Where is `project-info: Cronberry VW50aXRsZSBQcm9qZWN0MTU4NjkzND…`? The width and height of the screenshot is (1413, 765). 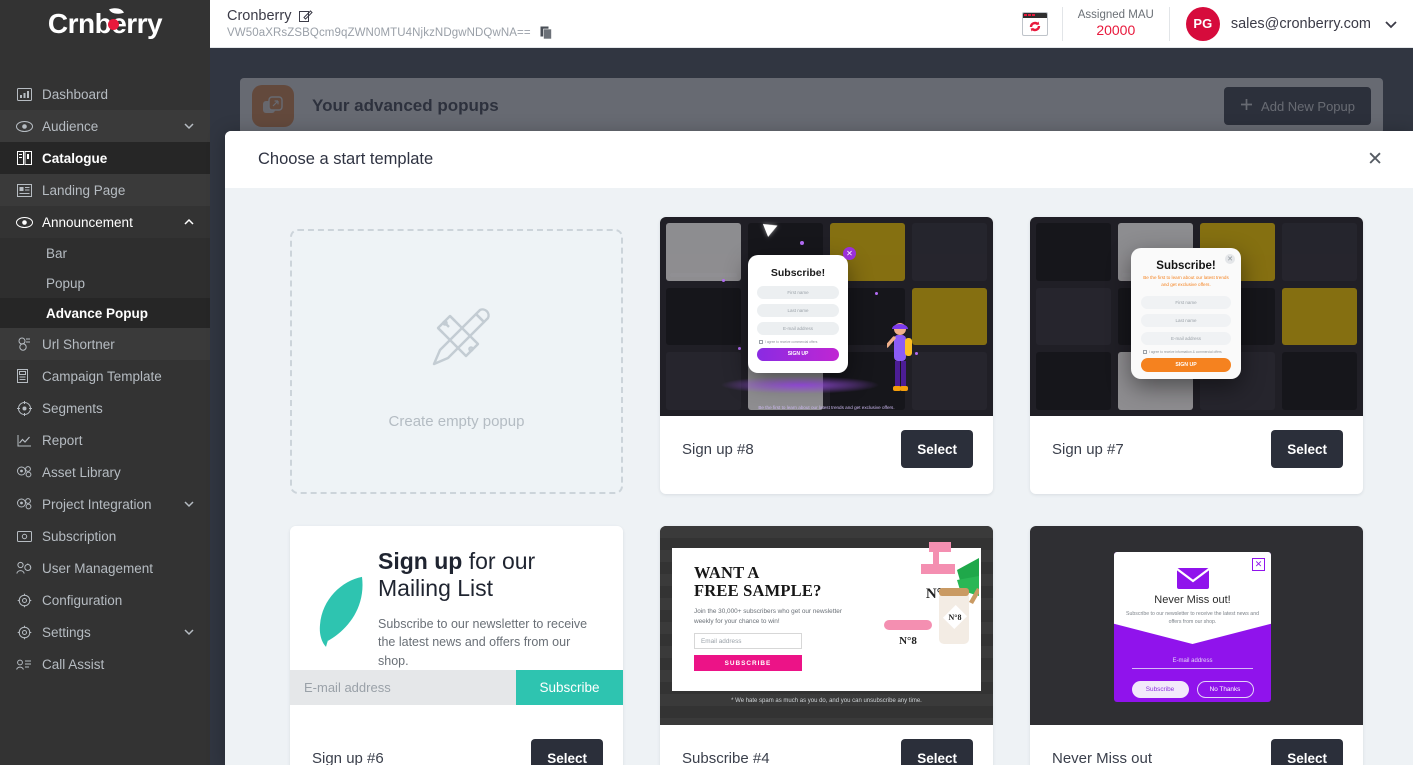 project-info: Cronberry VW50aXRsZSBQcm9qZWN0MTU4NjkzND… is located at coordinates (381, 24).